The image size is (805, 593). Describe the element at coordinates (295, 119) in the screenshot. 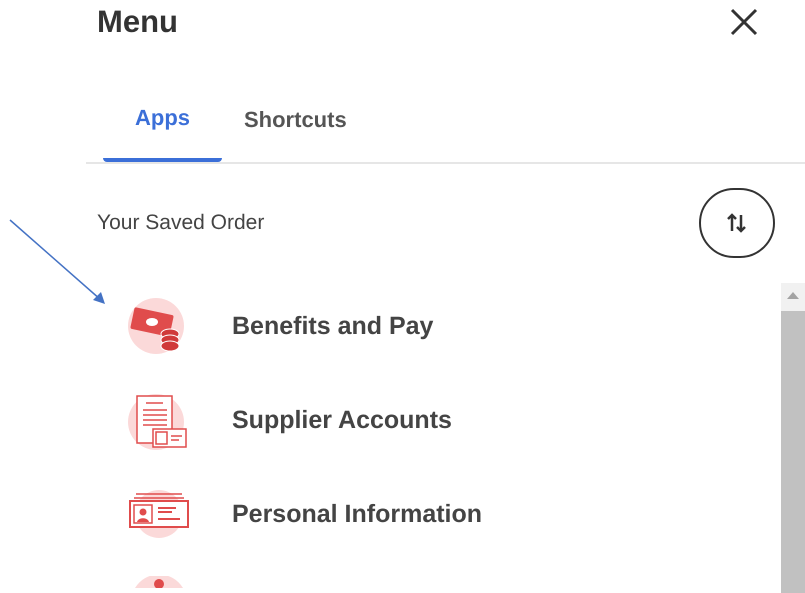

I see `tab: Shortcuts` at that location.